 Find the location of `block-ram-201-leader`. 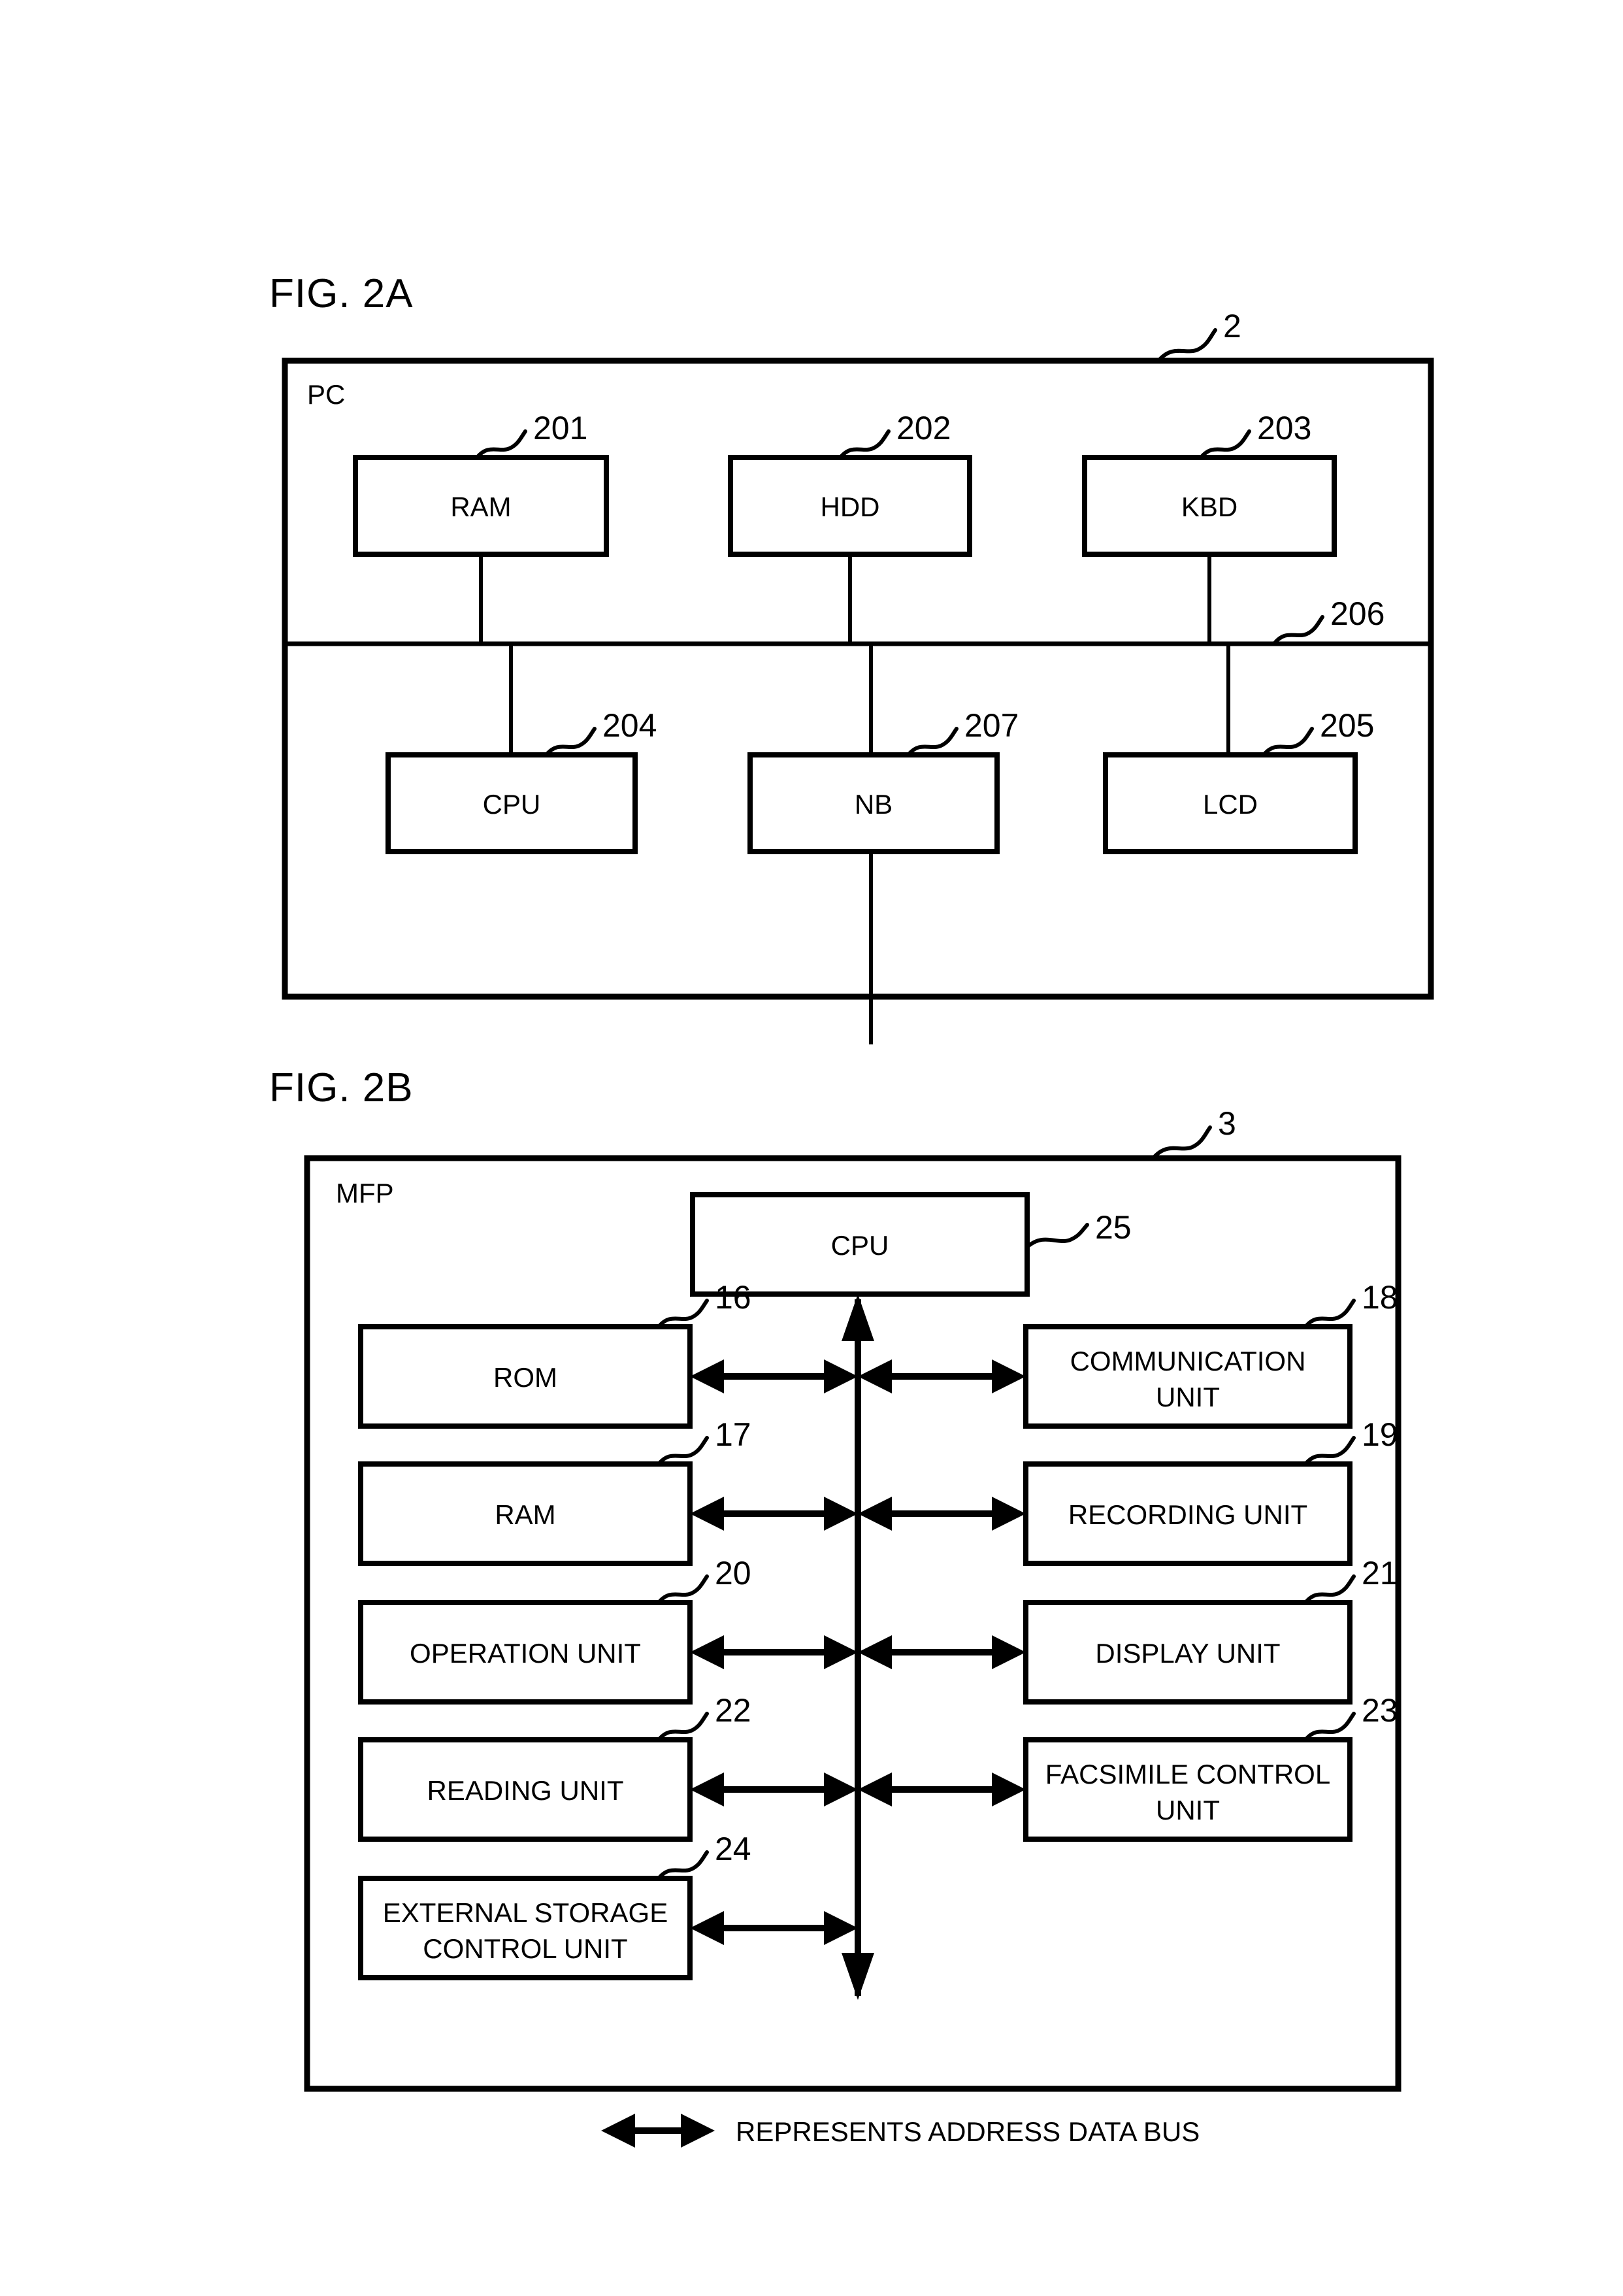

block-ram-201-leader is located at coordinates (501, 444).